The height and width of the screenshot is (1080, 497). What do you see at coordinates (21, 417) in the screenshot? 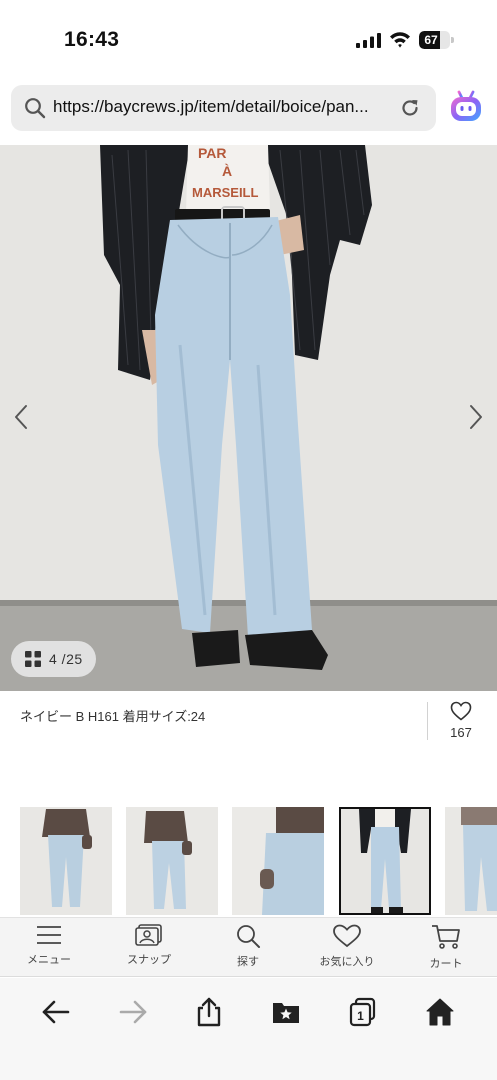
I see `chevron-left-icon` at bounding box center [21, 417].